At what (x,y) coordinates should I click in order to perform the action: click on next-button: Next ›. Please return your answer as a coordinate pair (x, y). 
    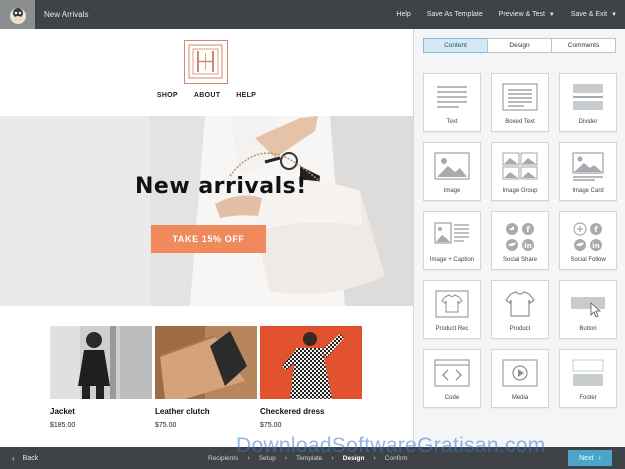
    Looking at the image, I should click on (590, 458).